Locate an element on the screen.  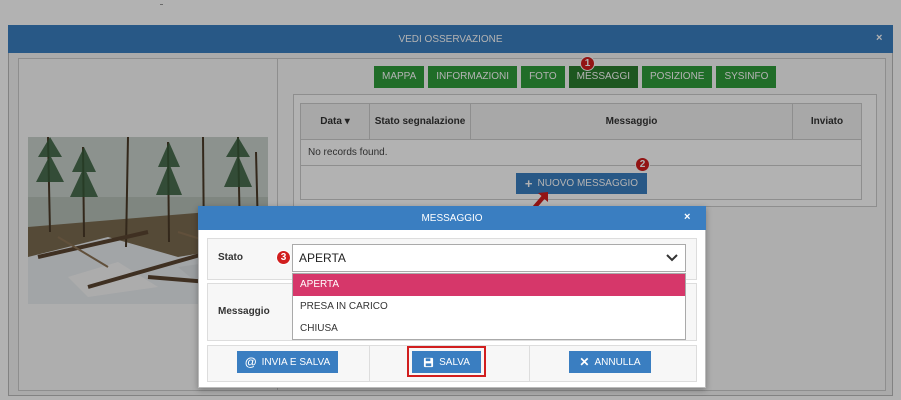
at-sign-icon: @ is located at coordinates (250, 362).